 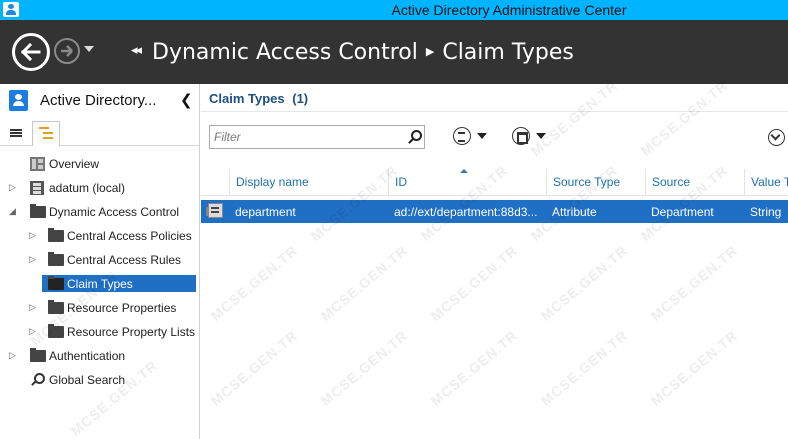 I want to click on list-options-icon, so click(x=462, y=136).